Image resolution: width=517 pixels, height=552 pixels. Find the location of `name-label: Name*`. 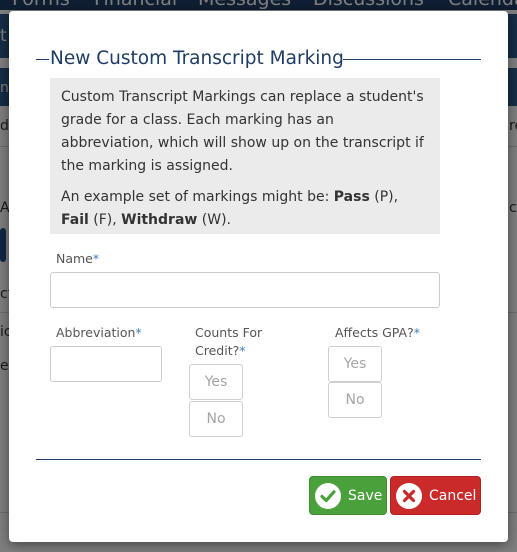

name-label: Name* is located at coordinates (77, 259).